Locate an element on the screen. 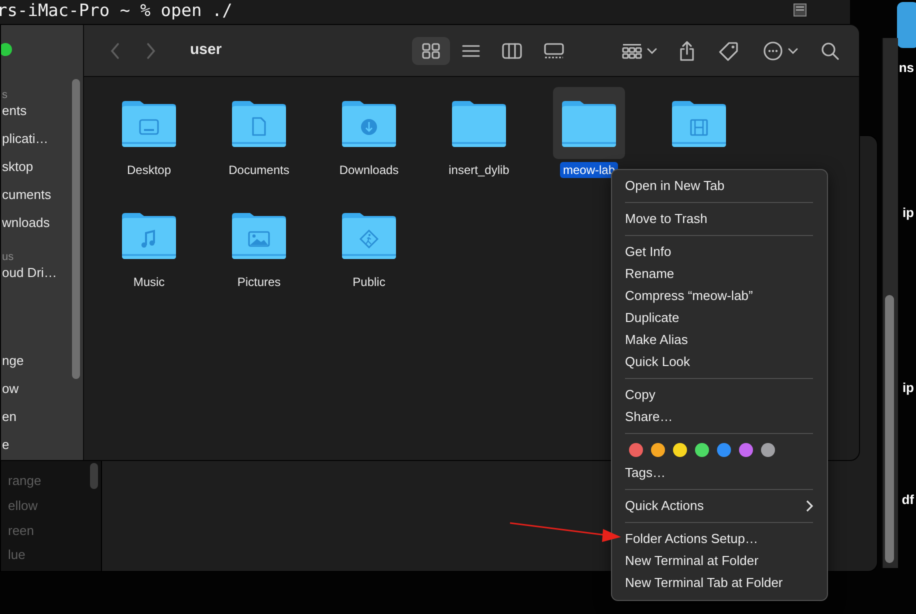  menu-item: New Terminal Tab at Folder is located at coordinates (719, 583).